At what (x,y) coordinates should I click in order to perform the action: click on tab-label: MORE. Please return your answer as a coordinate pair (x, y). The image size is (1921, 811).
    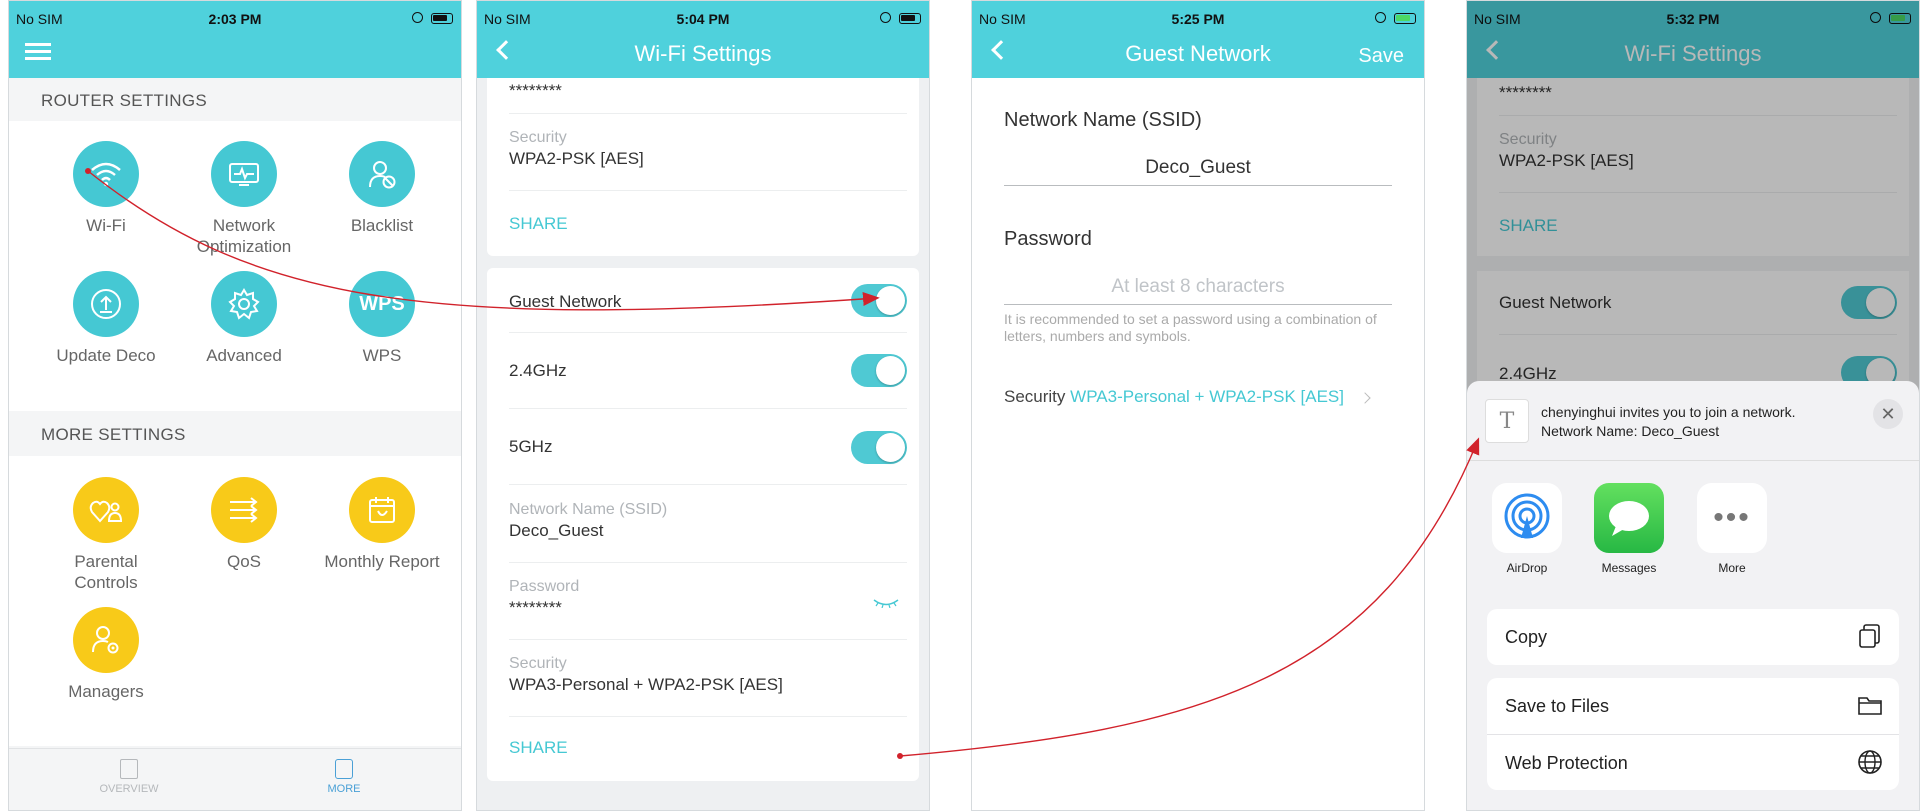
    Looking at the image, I should click on (344, 789).